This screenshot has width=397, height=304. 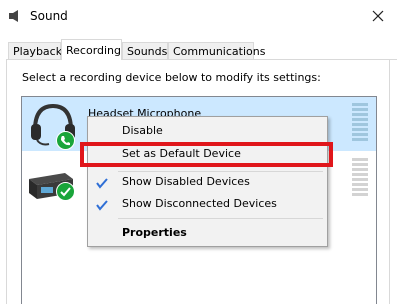 What do you see at coordinates (207, 233) in the screenshot?
I see `menu-item-properties: Properties` at bounding box center [207, 233].